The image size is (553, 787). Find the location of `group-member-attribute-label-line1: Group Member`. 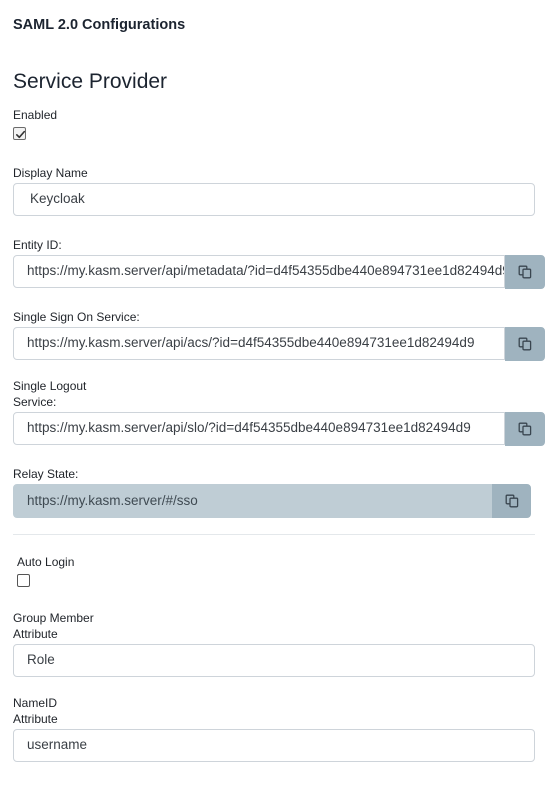

group-member-attribute-label-line1: Group Member is located at coordinates (53, 618).